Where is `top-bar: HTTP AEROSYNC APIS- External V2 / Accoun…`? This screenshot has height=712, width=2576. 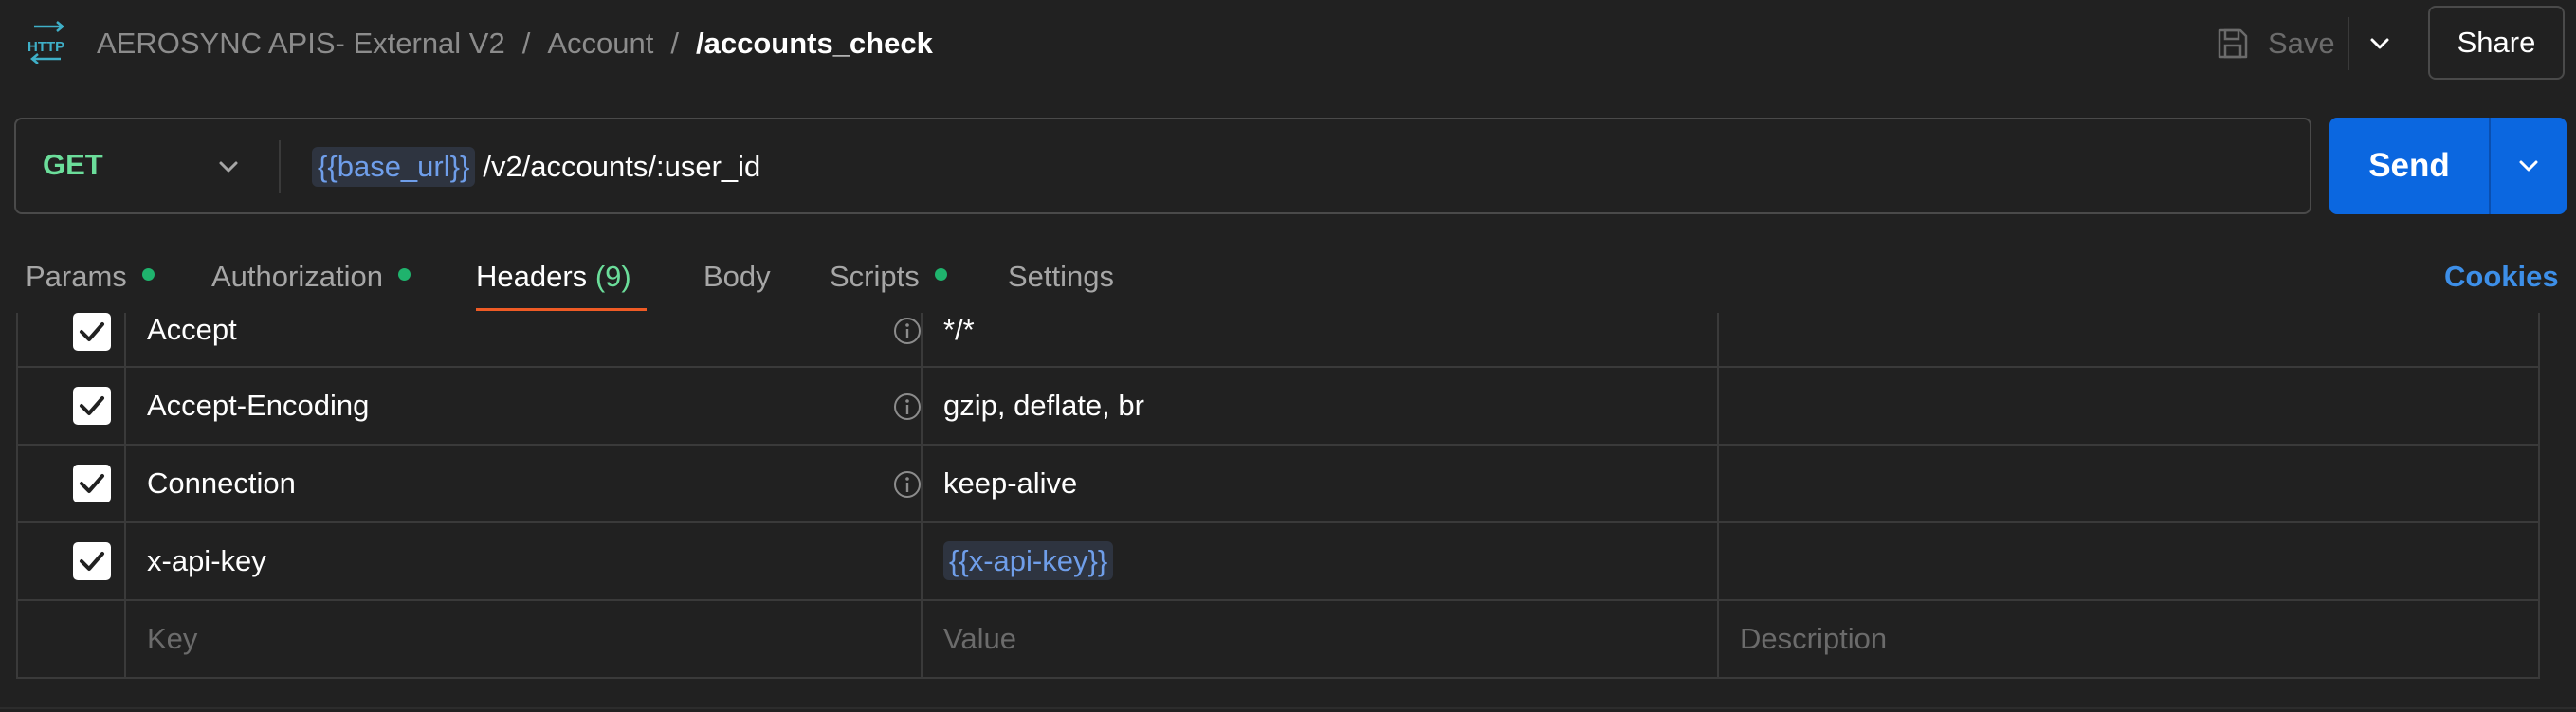
top-bar: HTTP AEROSYNC APIS- External V2 / Accoun… is located at coordinates (1288, 43).